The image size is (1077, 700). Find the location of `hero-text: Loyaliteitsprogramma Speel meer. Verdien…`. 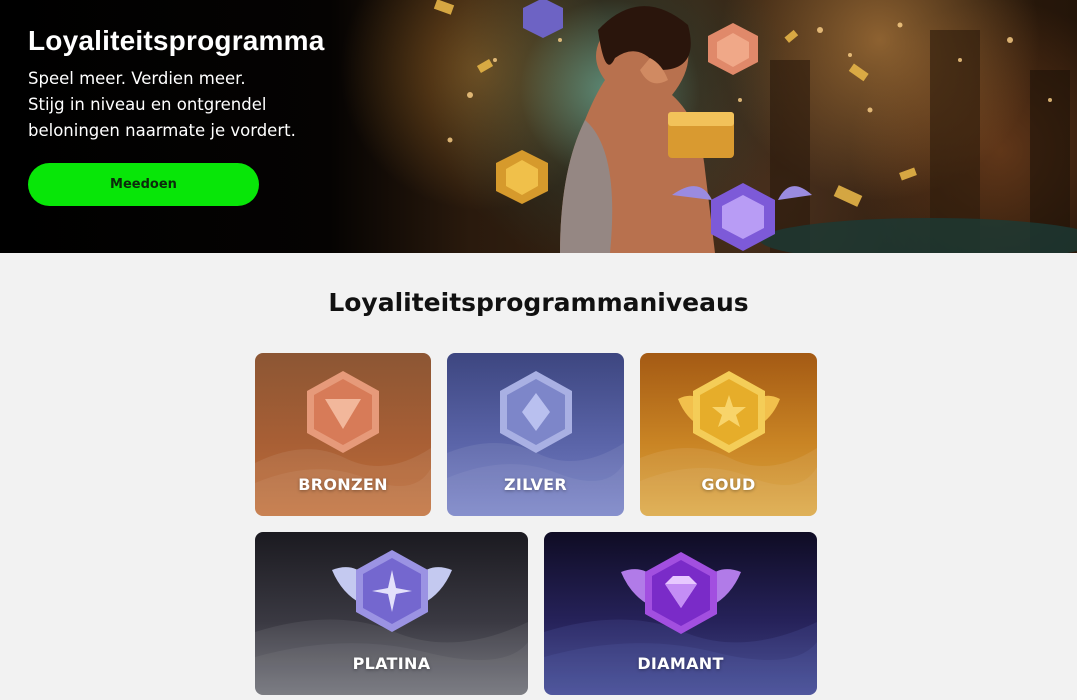

hero-text: Loyaliteitsprogramma Speel meer. Verdien… is located at coordinates (176, 84).